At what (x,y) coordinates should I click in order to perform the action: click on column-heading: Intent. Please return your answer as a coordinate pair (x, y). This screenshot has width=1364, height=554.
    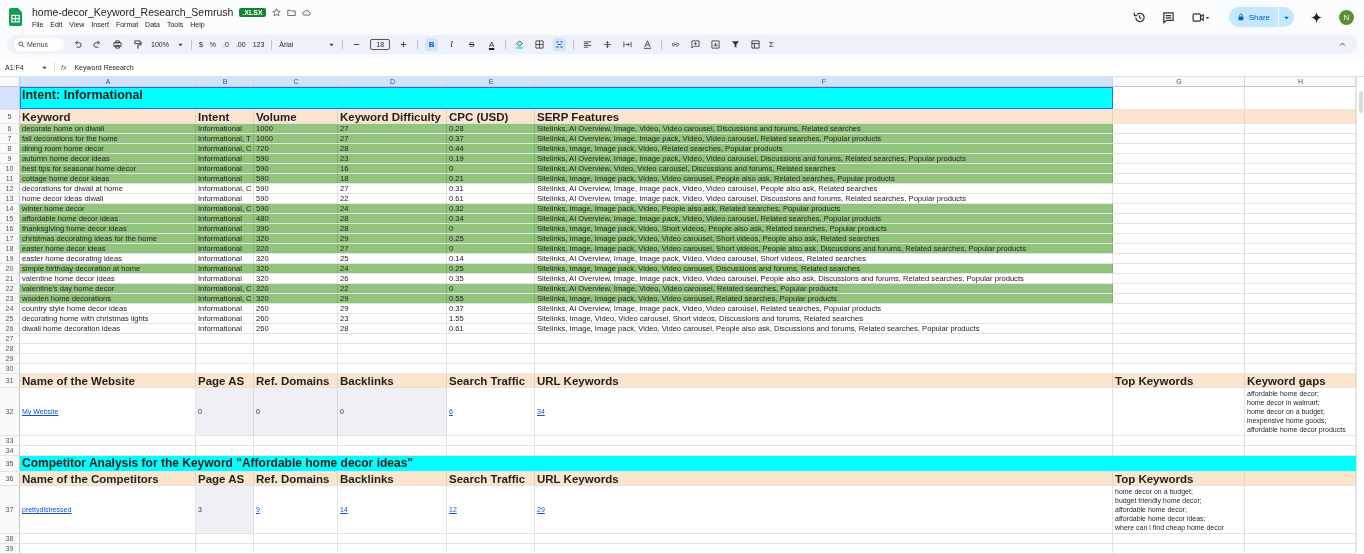
    Looking at the image, I should click on (225, 116).